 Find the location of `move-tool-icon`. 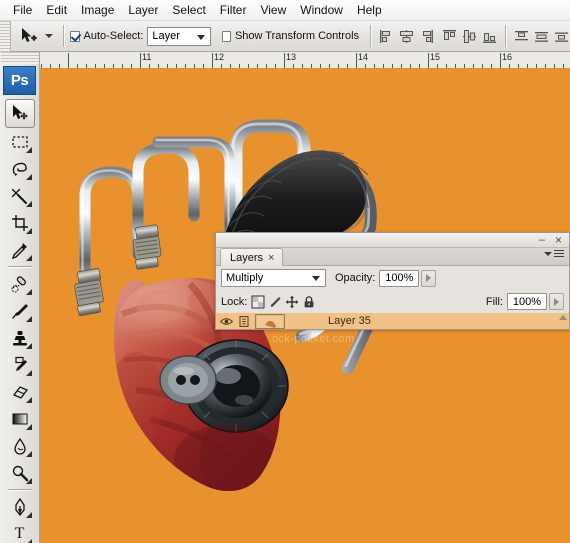

move-tool-icon is located at coordinates (20, 112).